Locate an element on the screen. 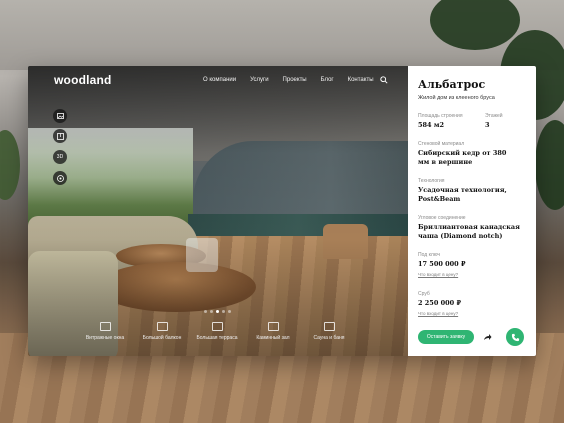 The height and width of the screenshot is (423, 564). nav-item-blog: Блог is located at coordinates (327, 80).